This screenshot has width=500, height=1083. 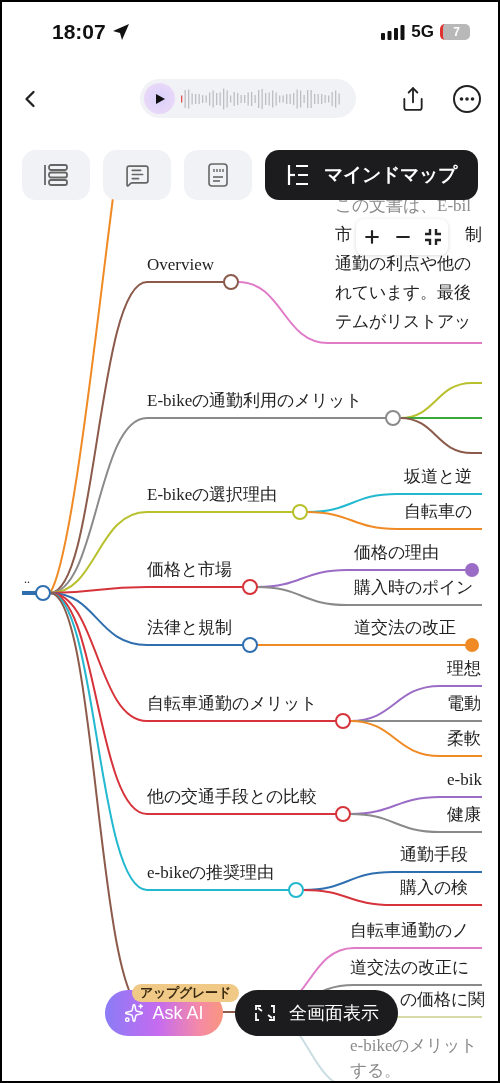 What do you see at coordinates (464, 669) in the screenshot?
I see `topic-label: 理想` at bounding box center [464, 669].